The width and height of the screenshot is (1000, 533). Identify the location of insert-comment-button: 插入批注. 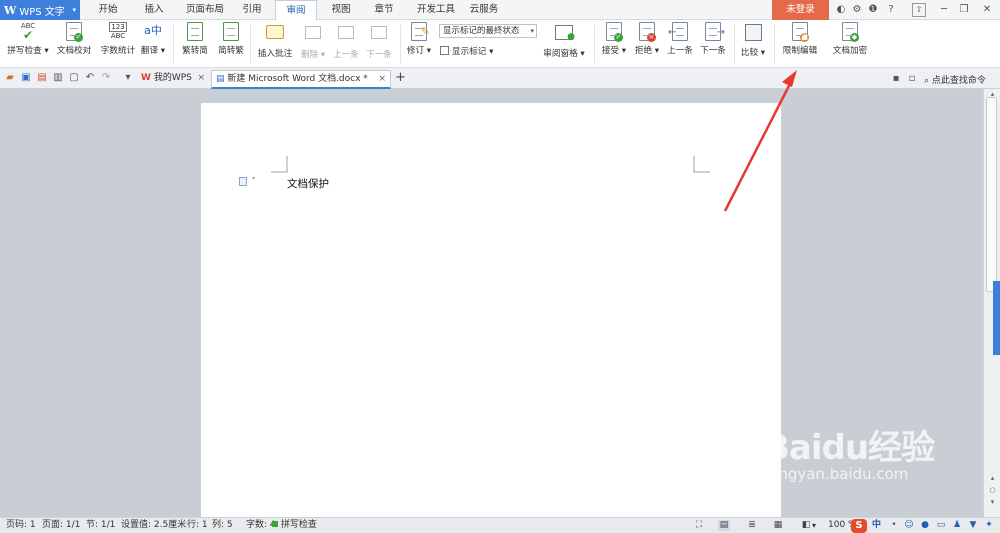
(275, 43).